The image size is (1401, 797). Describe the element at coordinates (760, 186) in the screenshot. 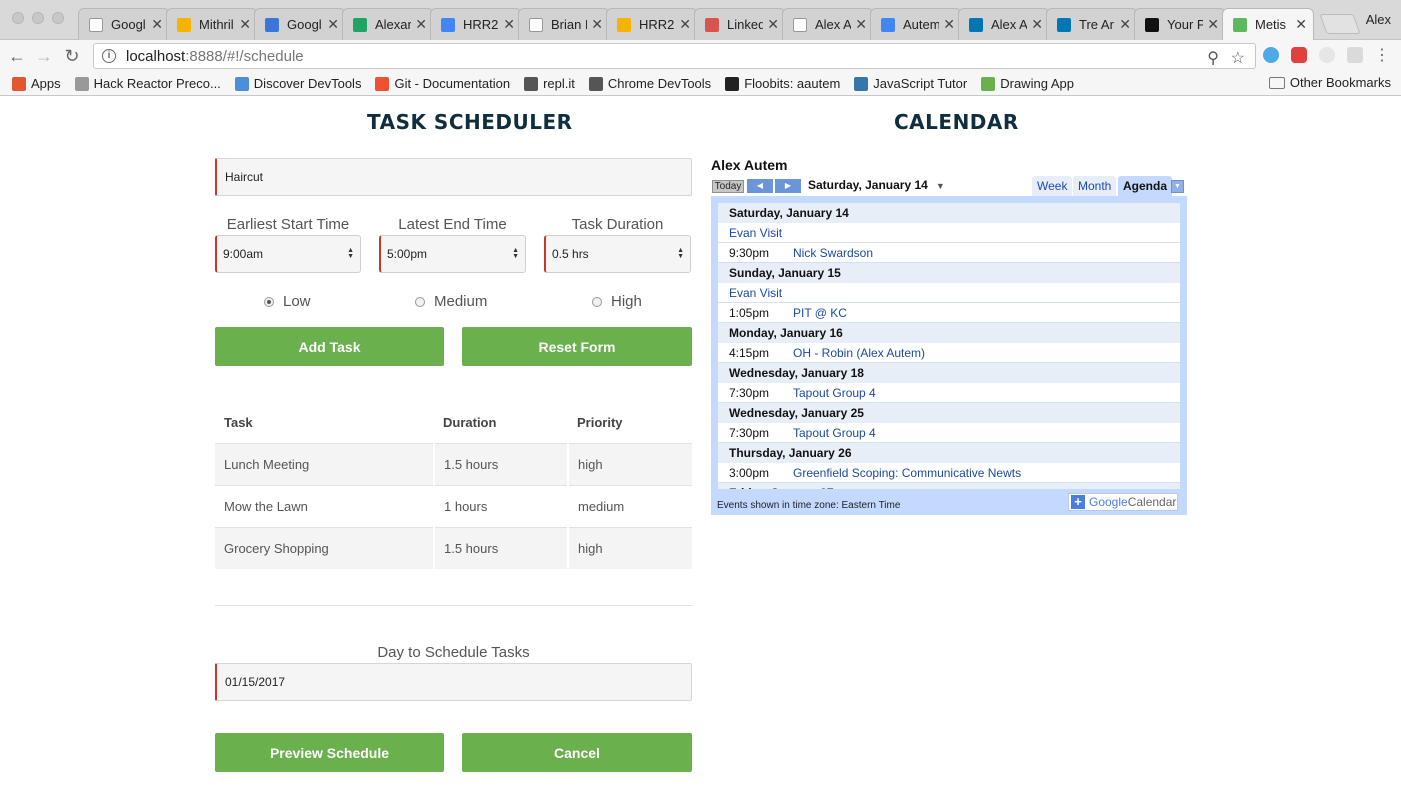

I see `prev-arrow-icon: ◀` at that location.